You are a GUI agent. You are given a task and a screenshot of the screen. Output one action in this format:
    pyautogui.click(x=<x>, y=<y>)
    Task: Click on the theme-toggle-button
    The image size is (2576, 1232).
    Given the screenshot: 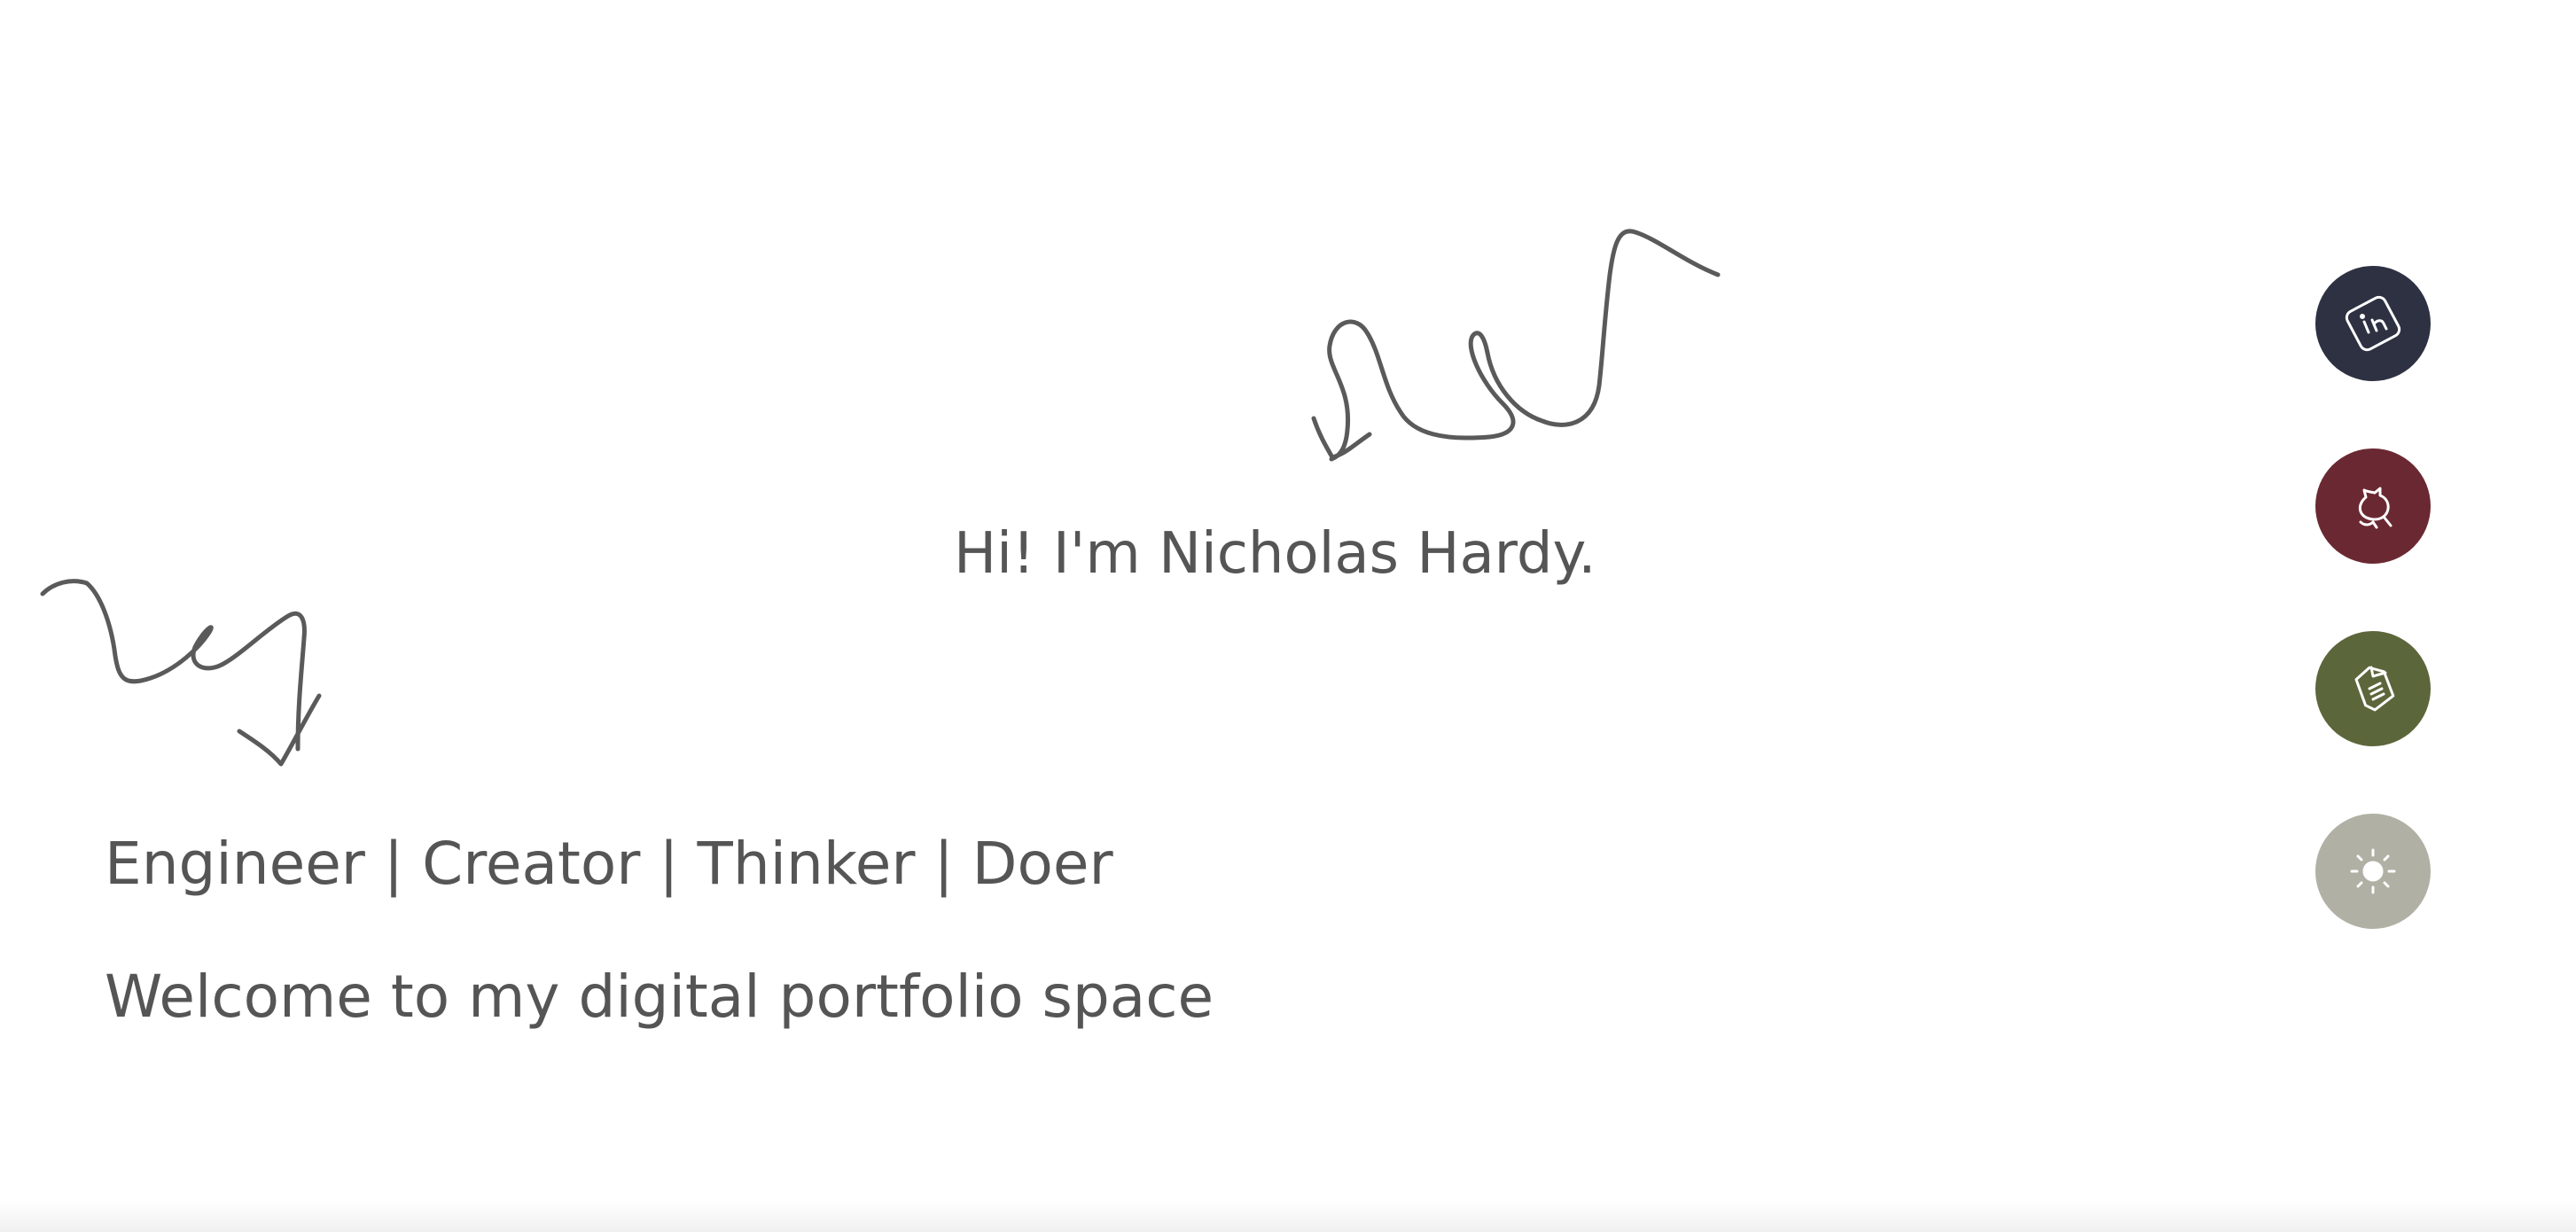 What is the action you would take?
    pyautogui.click(x=2373, y=871)
    